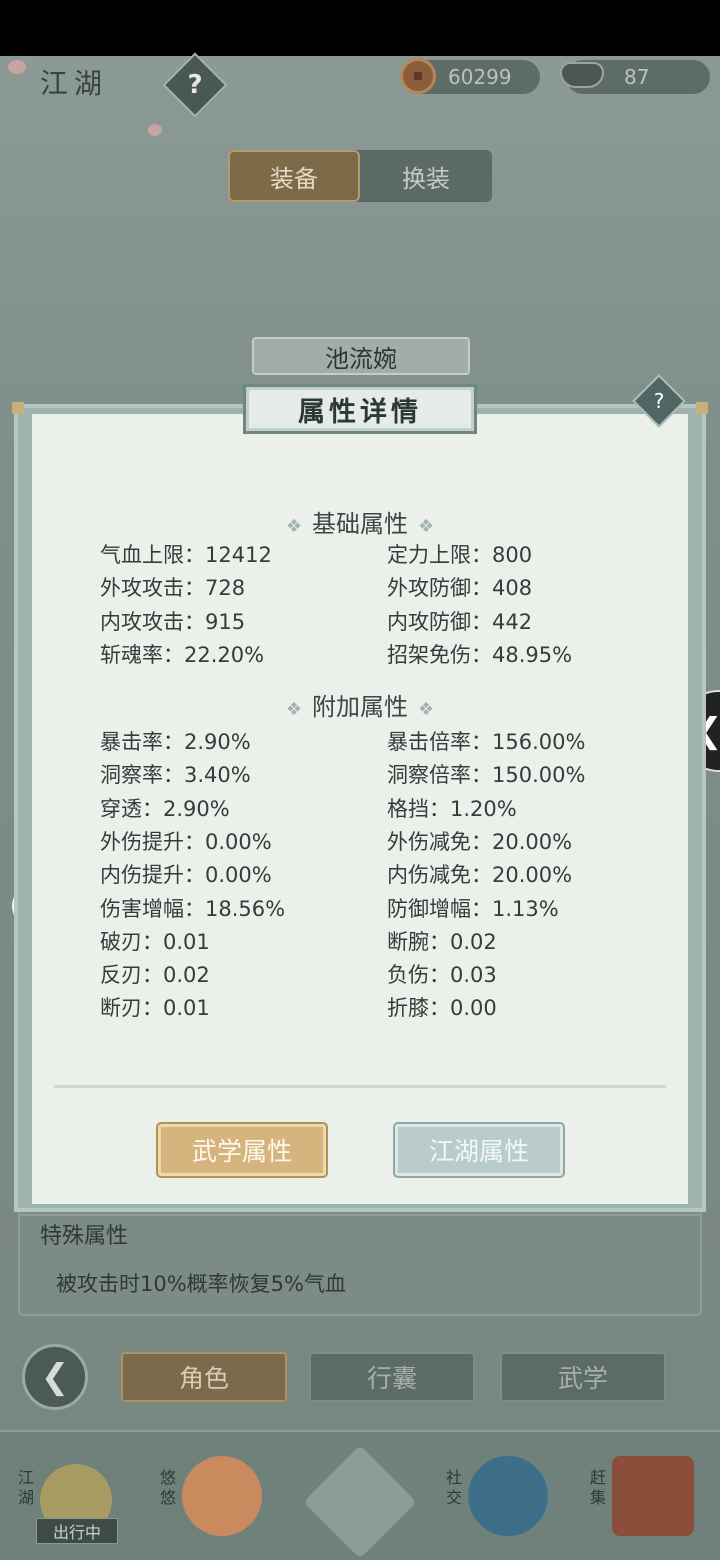 The image size is (720, 1560). I want to click on bottom-nav-youyou: 悠悠, so click(220, 1498).